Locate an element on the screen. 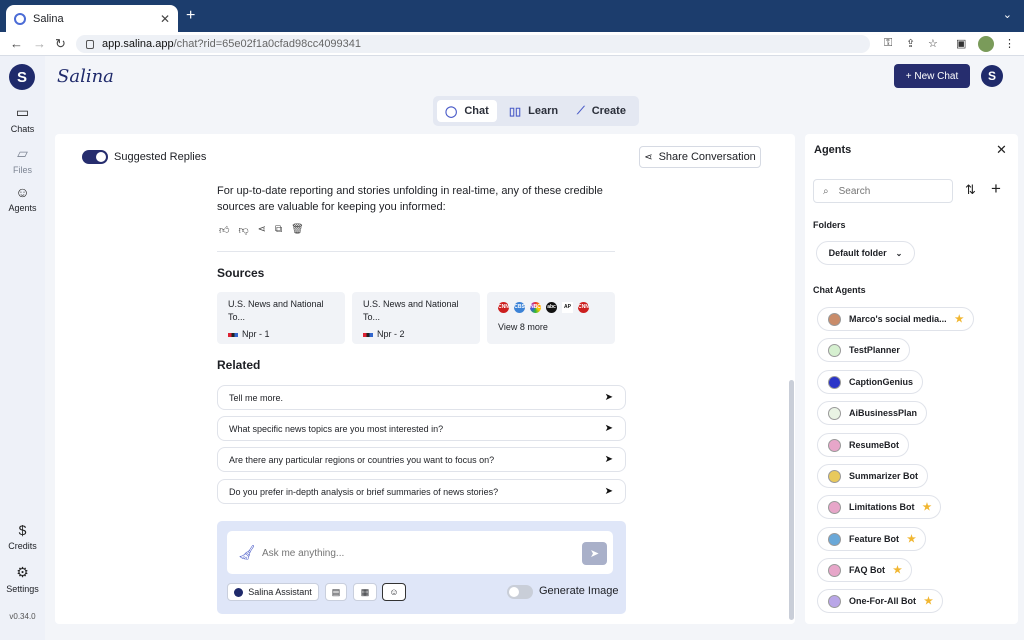 This screenshot has height=640, width=1024. message-input-box: 🧹︎ ➤ is located at coordinates (420, 552).